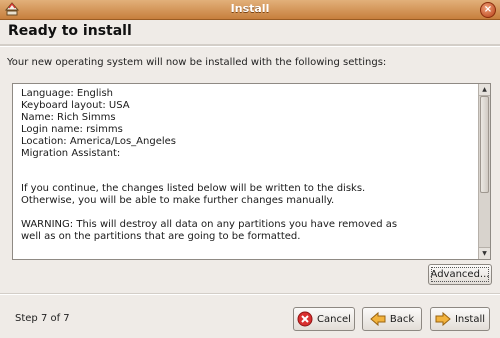 The width and height of the screenshot is (500, 338). I want to click on cancel-button-label: Cancel, so click(334, 319).